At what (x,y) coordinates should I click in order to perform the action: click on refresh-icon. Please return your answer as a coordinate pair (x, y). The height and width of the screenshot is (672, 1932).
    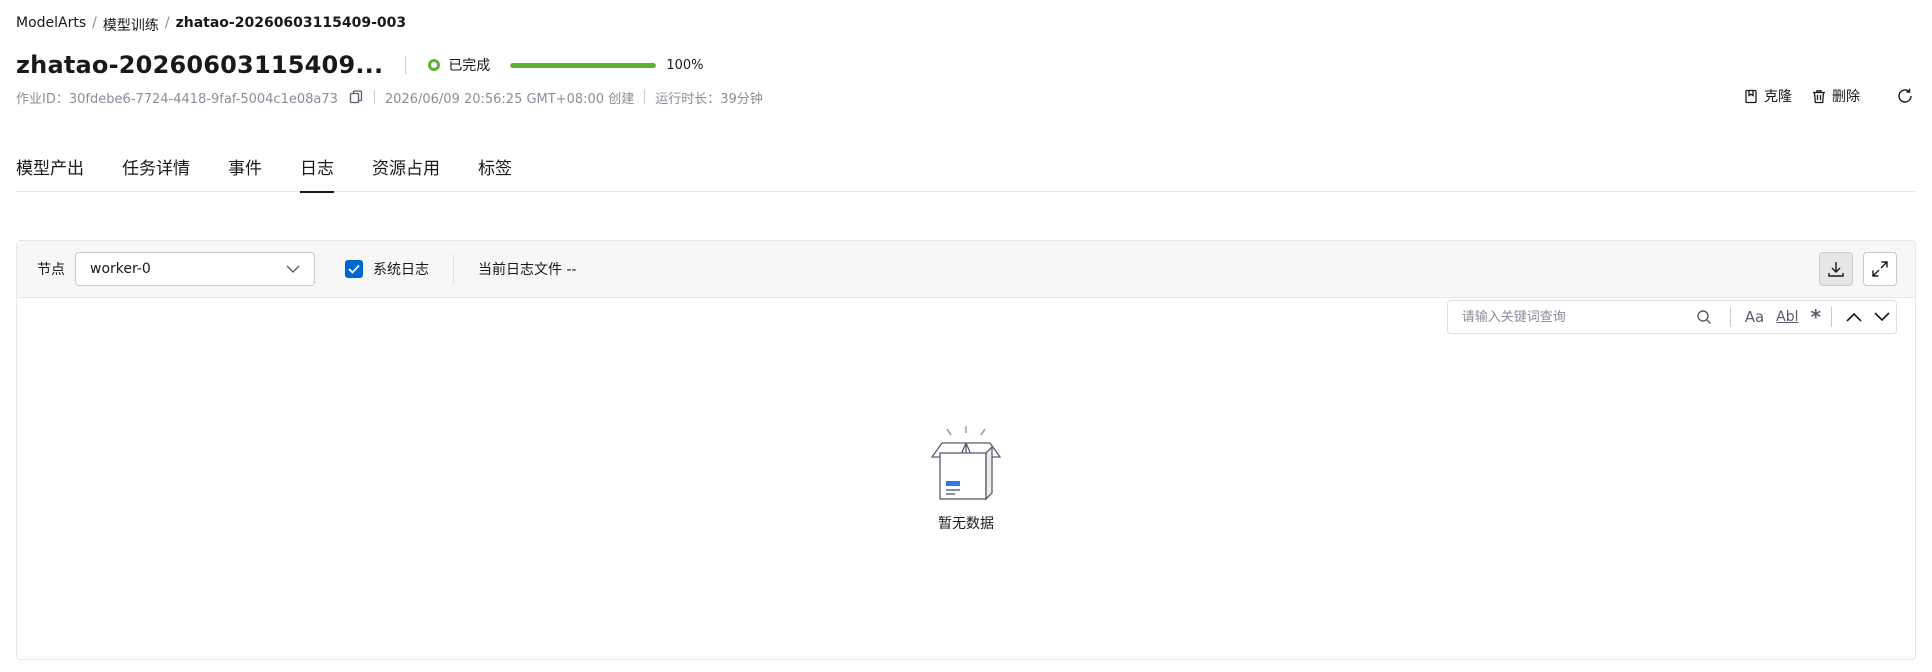
    Looking at the image, I should click on (1905, 95).